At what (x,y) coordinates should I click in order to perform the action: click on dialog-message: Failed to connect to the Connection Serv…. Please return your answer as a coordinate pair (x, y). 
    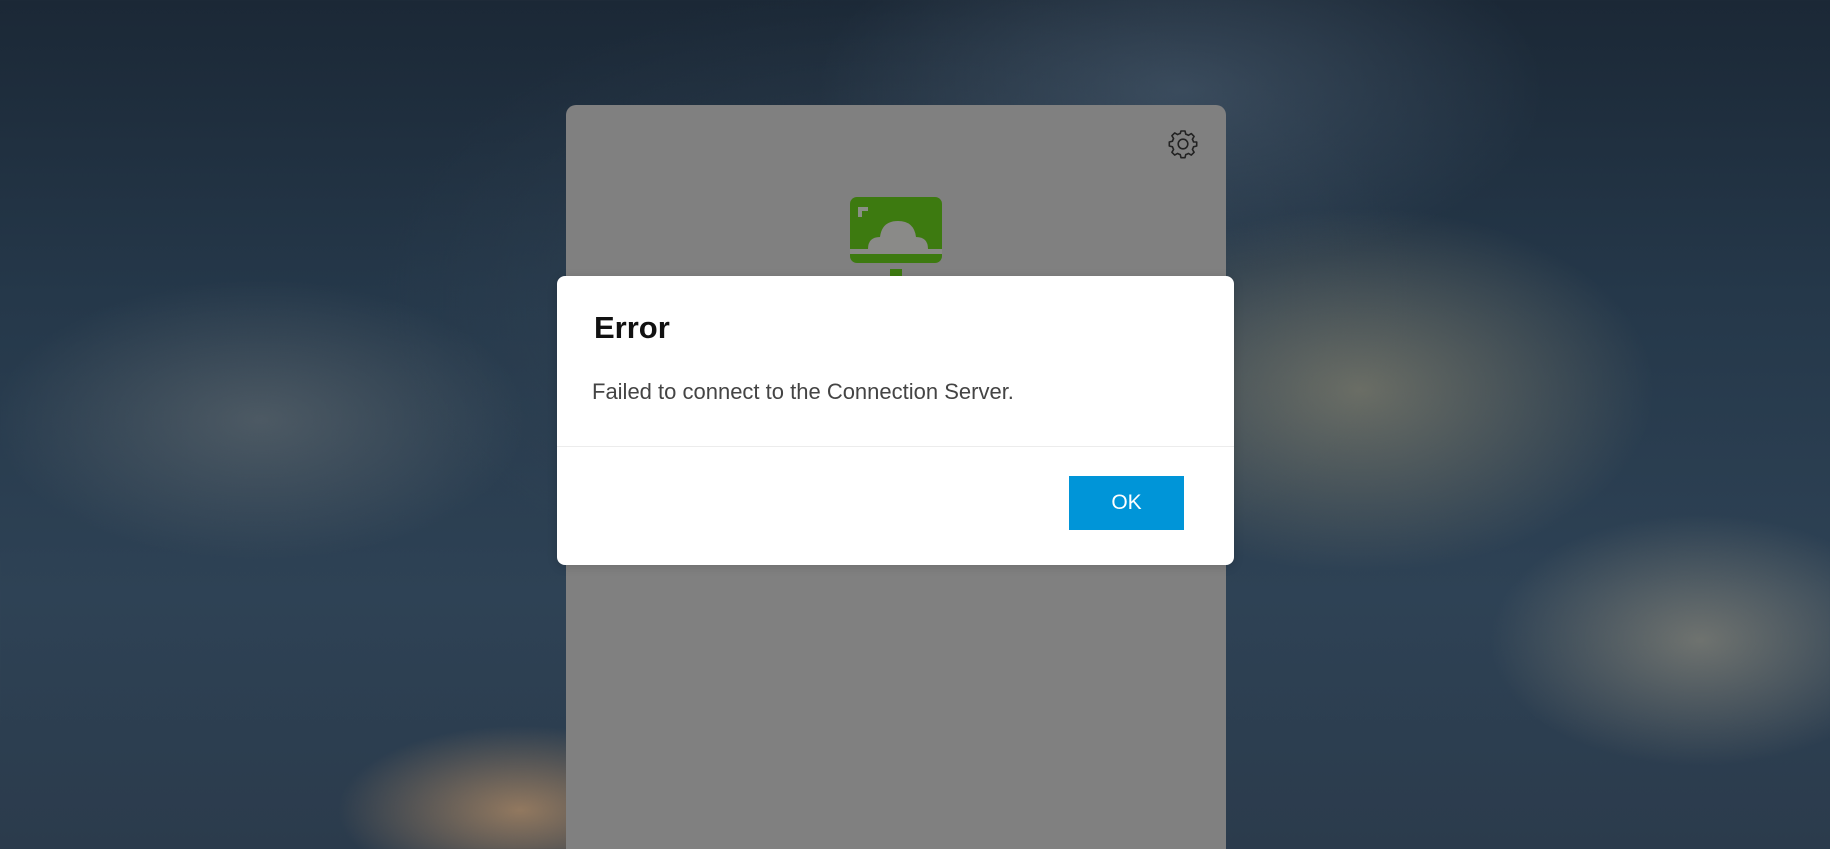
    Looking at the image, I should click on (803, 391).